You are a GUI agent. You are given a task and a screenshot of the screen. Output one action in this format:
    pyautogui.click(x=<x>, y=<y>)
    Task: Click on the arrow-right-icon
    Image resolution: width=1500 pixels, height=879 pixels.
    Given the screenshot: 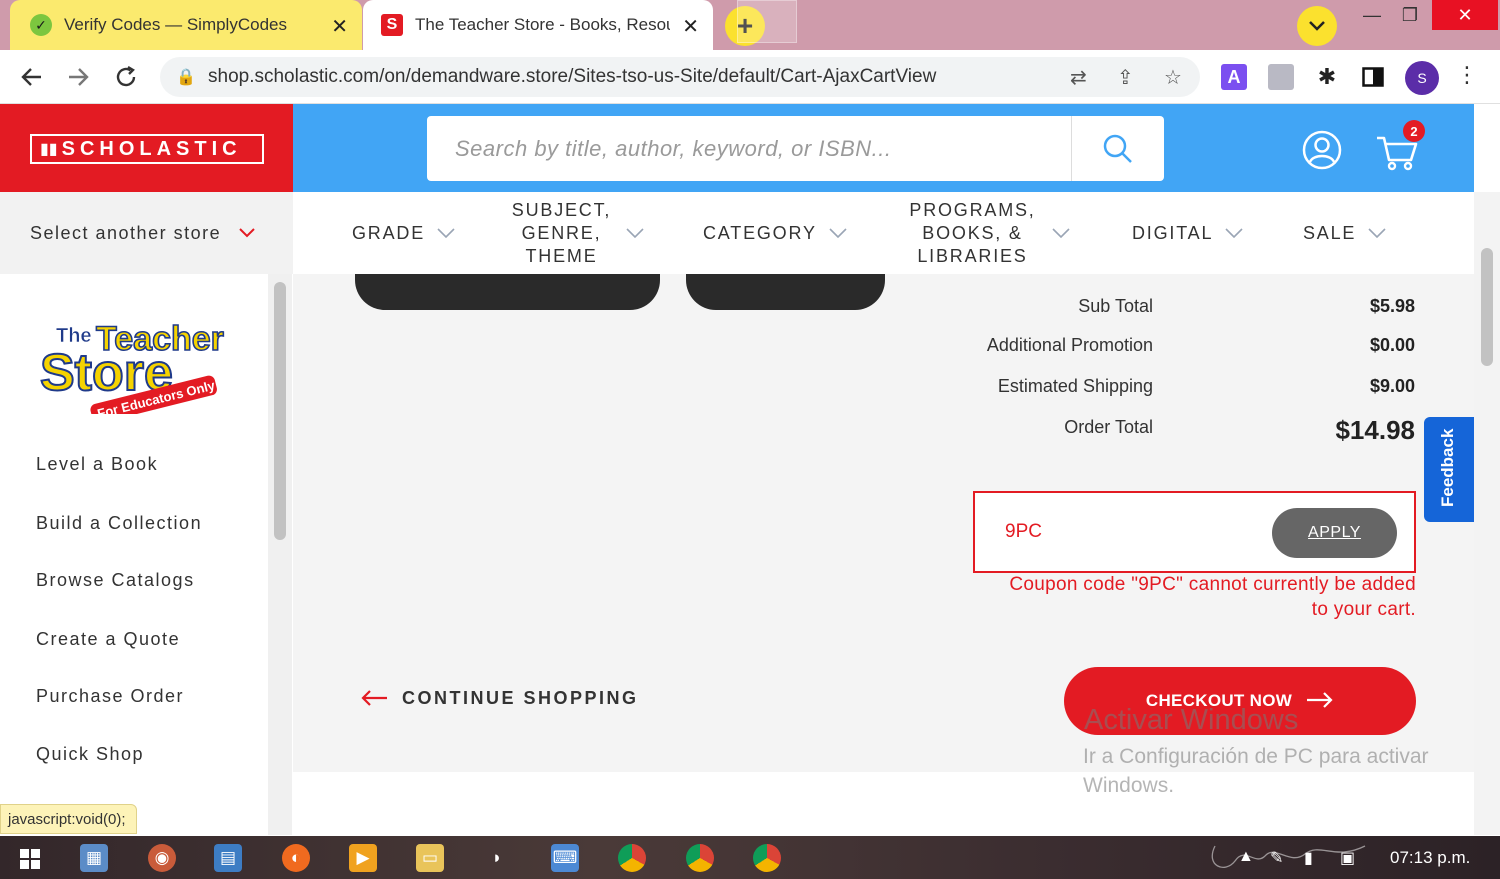 What is the action you would take?
    pyautogui.click(x=1320, y=701)
    